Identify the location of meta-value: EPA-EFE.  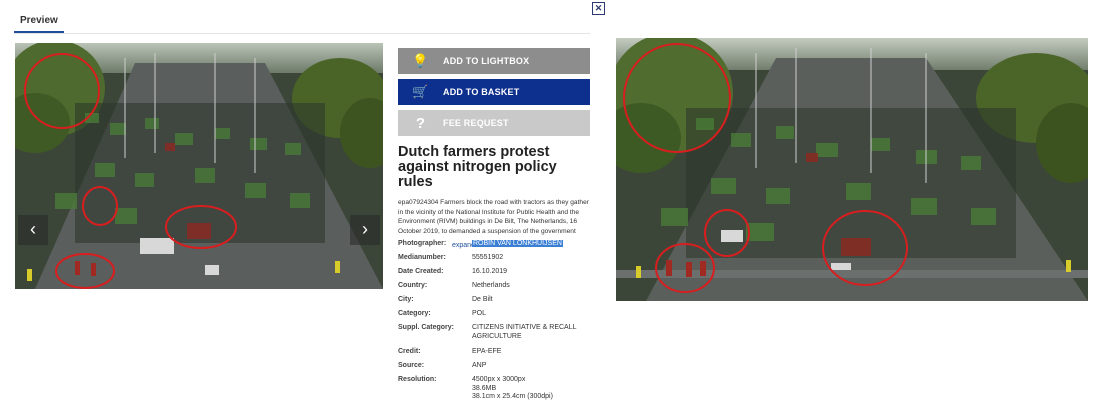
(487, 351).